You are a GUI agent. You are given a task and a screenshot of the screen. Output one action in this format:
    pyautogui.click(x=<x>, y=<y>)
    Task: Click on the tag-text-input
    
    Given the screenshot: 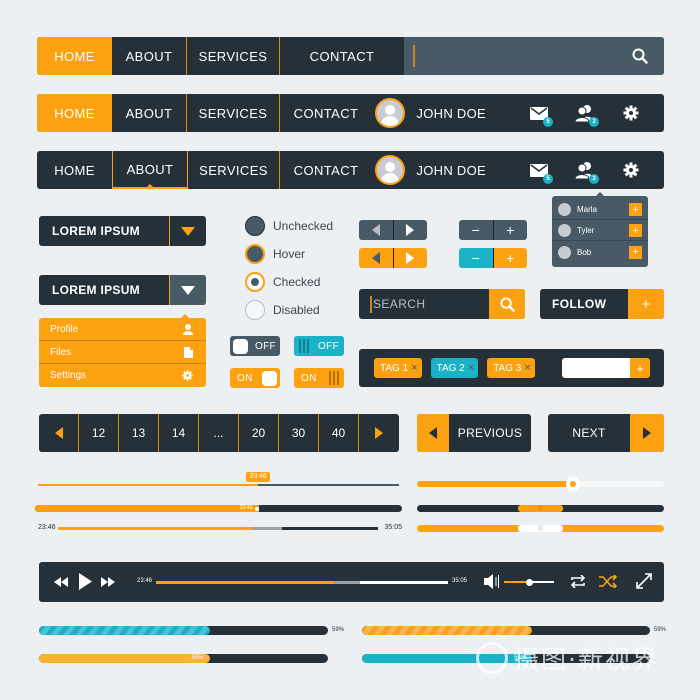 What is the action you would take?
    pyautogui.click(x=596, y=368)
    